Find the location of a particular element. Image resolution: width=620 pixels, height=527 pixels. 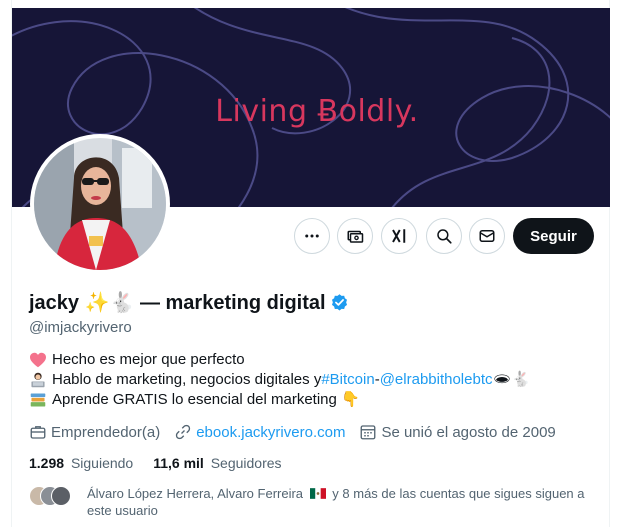

bio-mention-link: @elrabbitholebtc is located at coordinates (436, 380).